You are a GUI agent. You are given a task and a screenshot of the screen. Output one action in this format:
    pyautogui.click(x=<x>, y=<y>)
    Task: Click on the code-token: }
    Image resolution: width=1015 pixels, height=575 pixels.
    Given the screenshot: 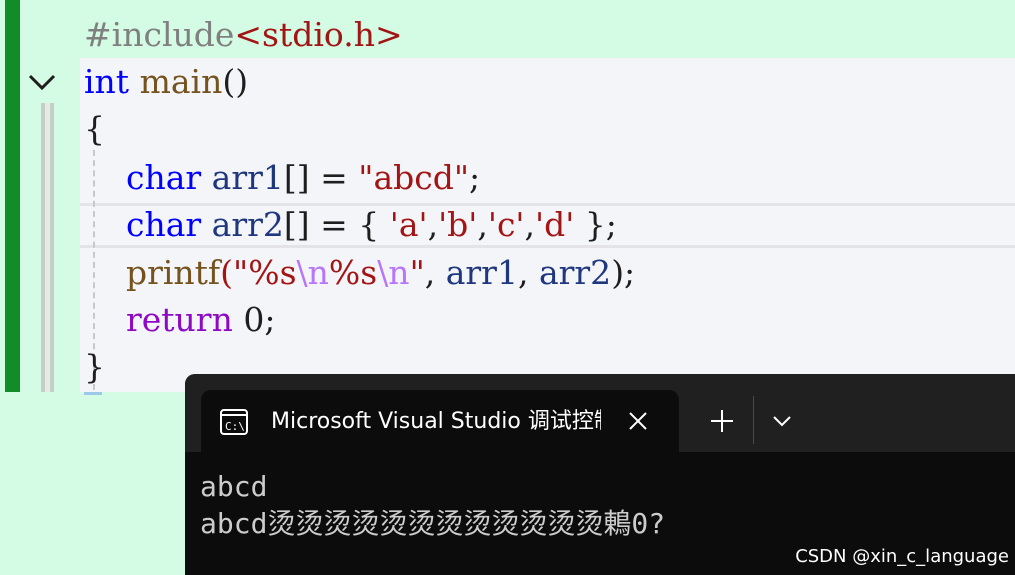 What is the action you would take?
    pyautogui.click(x=94, y=366)
    